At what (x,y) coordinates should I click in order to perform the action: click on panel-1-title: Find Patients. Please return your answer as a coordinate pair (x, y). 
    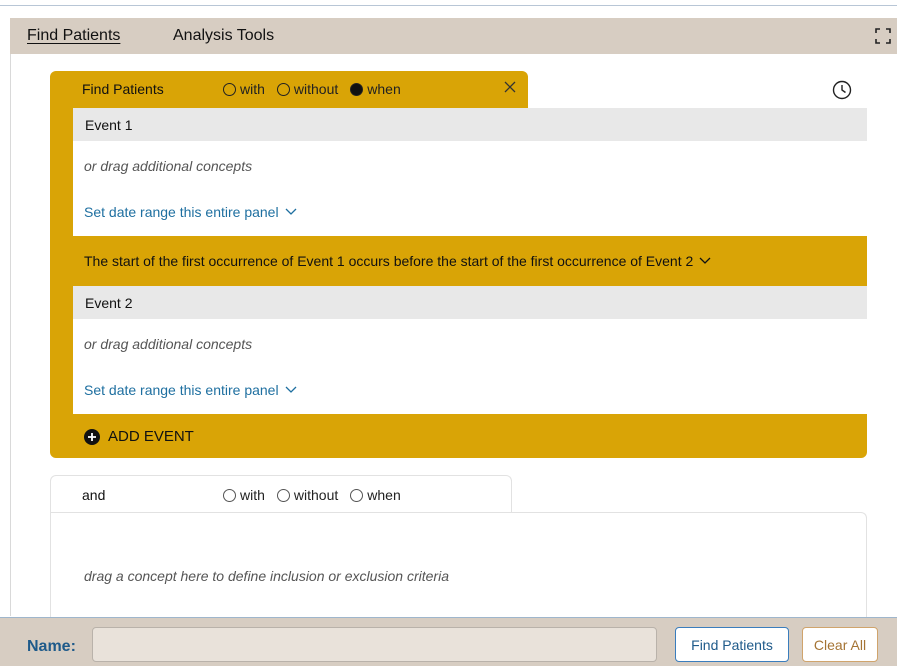
    Looking at the image, I should click on (123, 89).